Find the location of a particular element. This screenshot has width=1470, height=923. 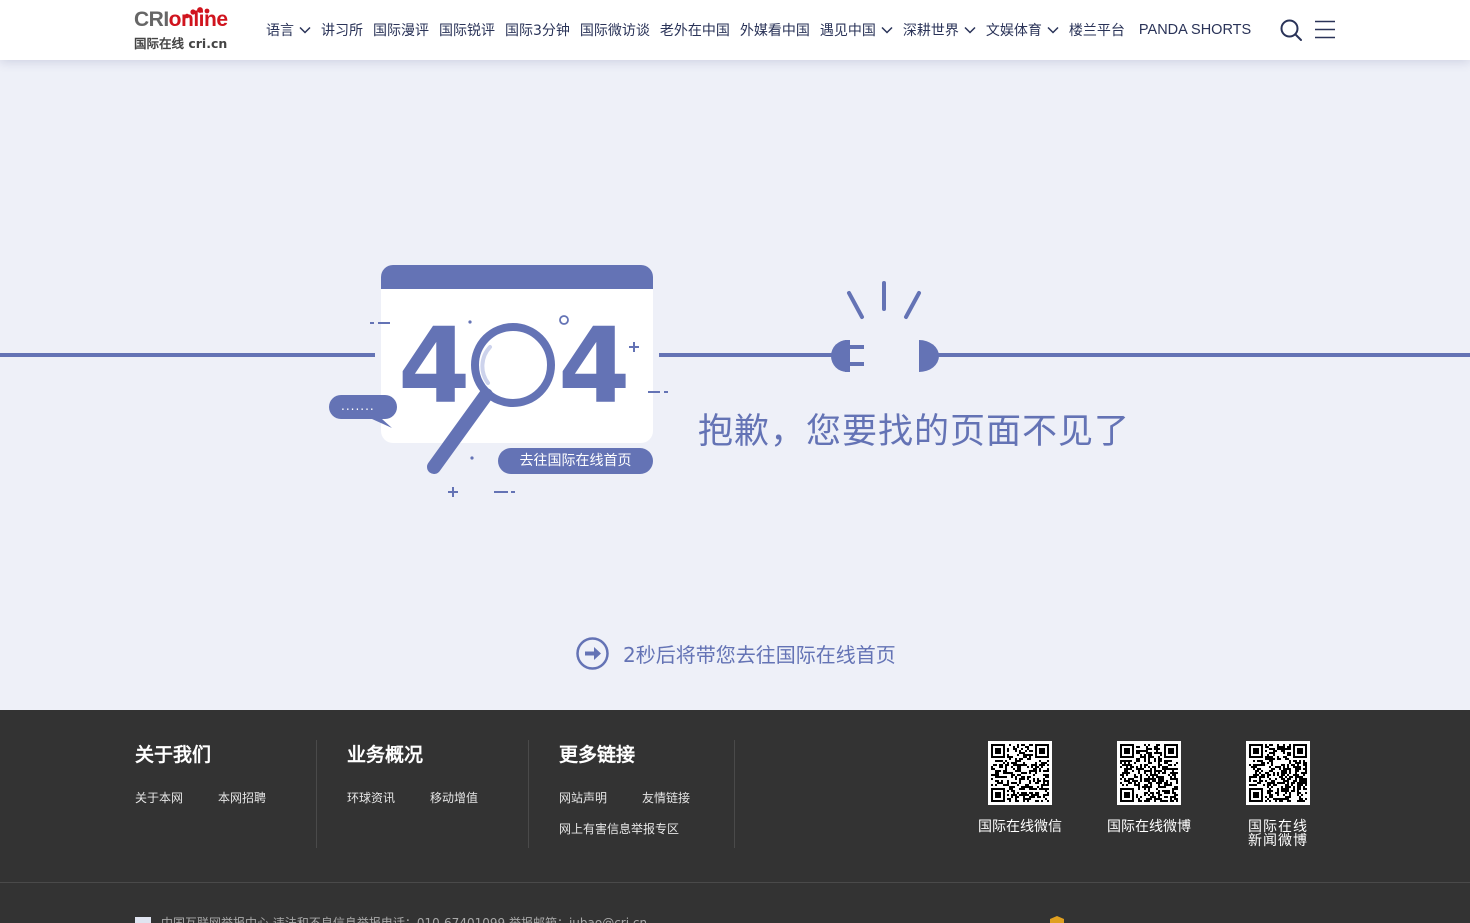

nav-item-9: 深耕世界 is located at coordinates (939, 30).